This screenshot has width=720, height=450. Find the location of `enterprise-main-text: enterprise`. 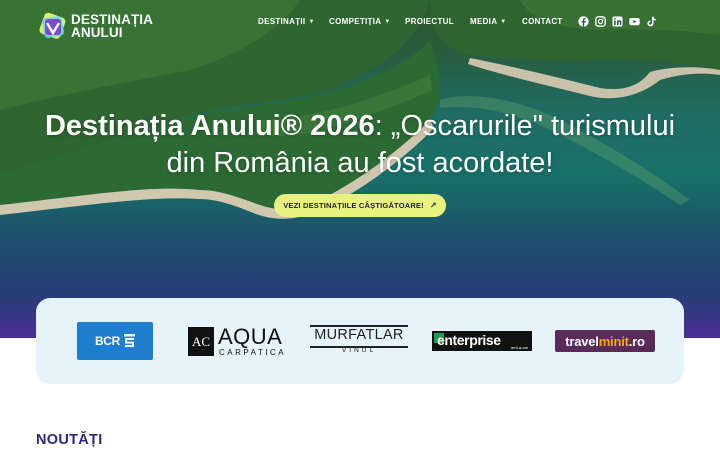

enterprise-main-text: enterprise is located at coordinates (469, 340).